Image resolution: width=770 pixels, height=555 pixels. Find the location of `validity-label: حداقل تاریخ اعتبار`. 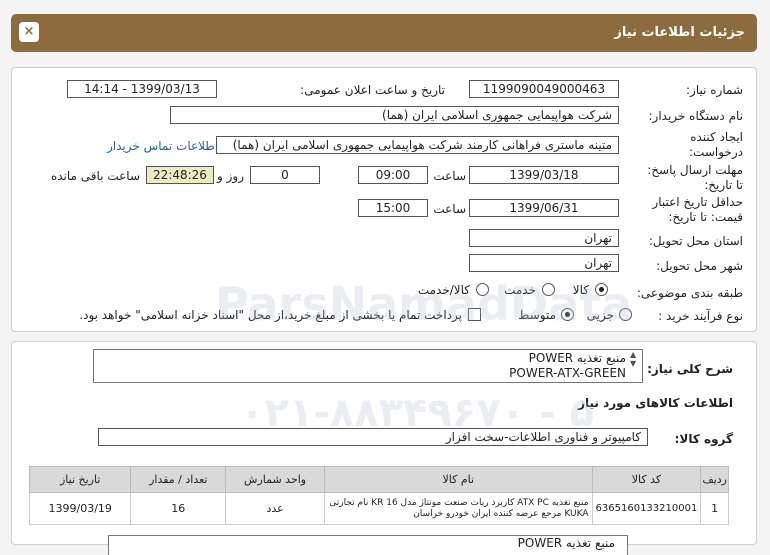

validity-label: حداقل تاریخ اعتبار is located at coordinates (697, 202).